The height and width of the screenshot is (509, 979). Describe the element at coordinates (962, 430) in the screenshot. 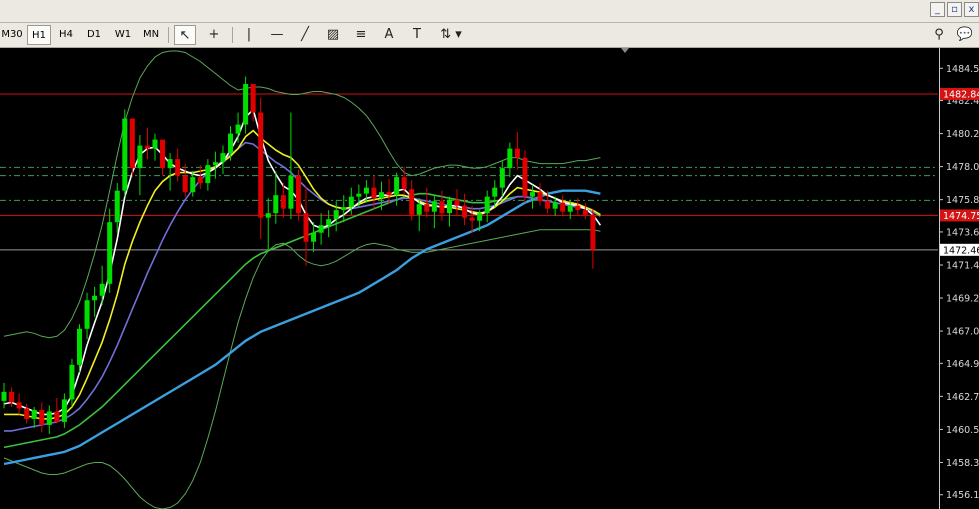

I see `price-tick-label: 1460.50` at that location.